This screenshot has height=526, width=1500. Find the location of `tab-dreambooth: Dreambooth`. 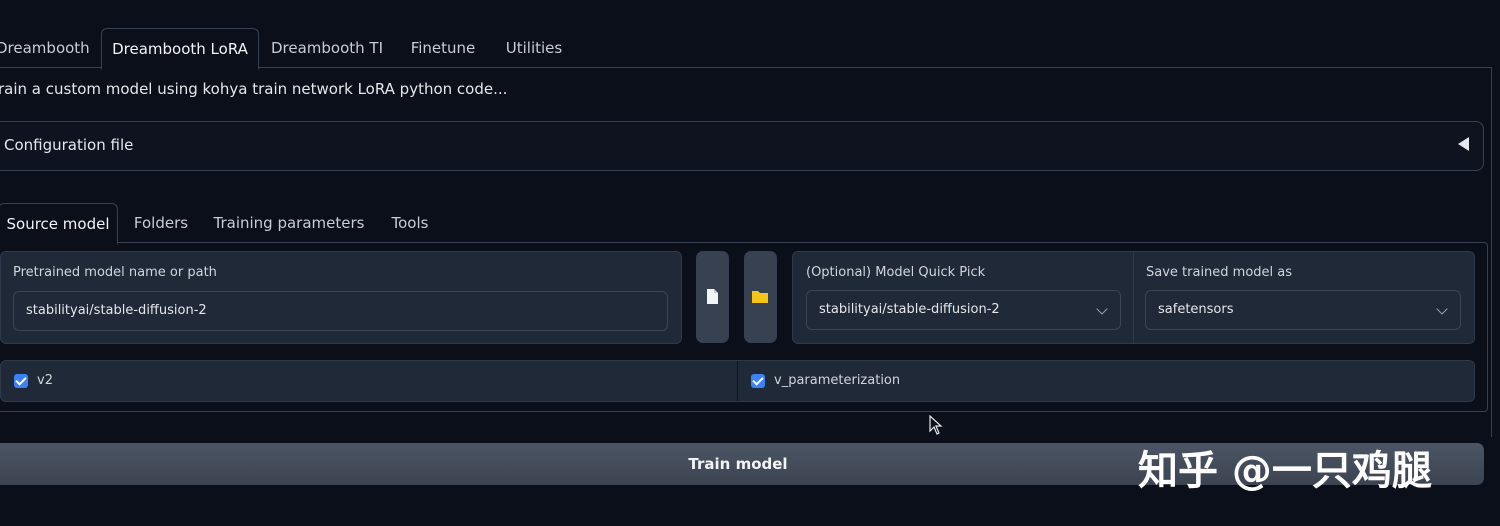

tab-dreambooth: Dreambooth is located at coordinates (45, 48).